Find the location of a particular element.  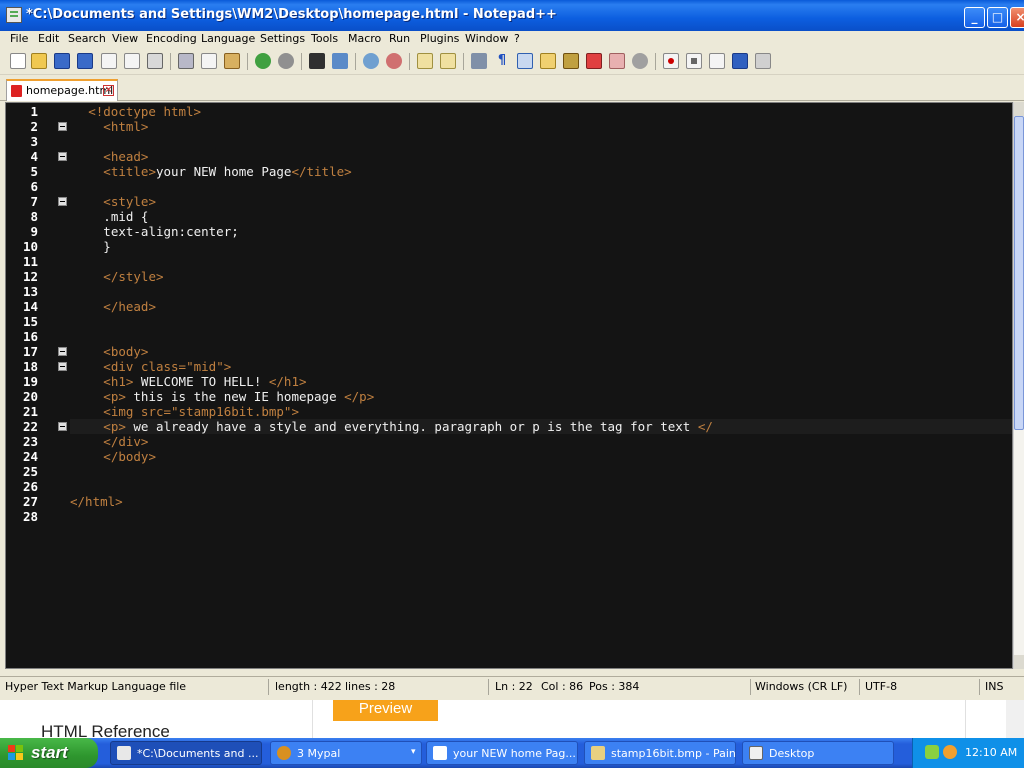

sync-v-icon is located at coordinates (425, 61).